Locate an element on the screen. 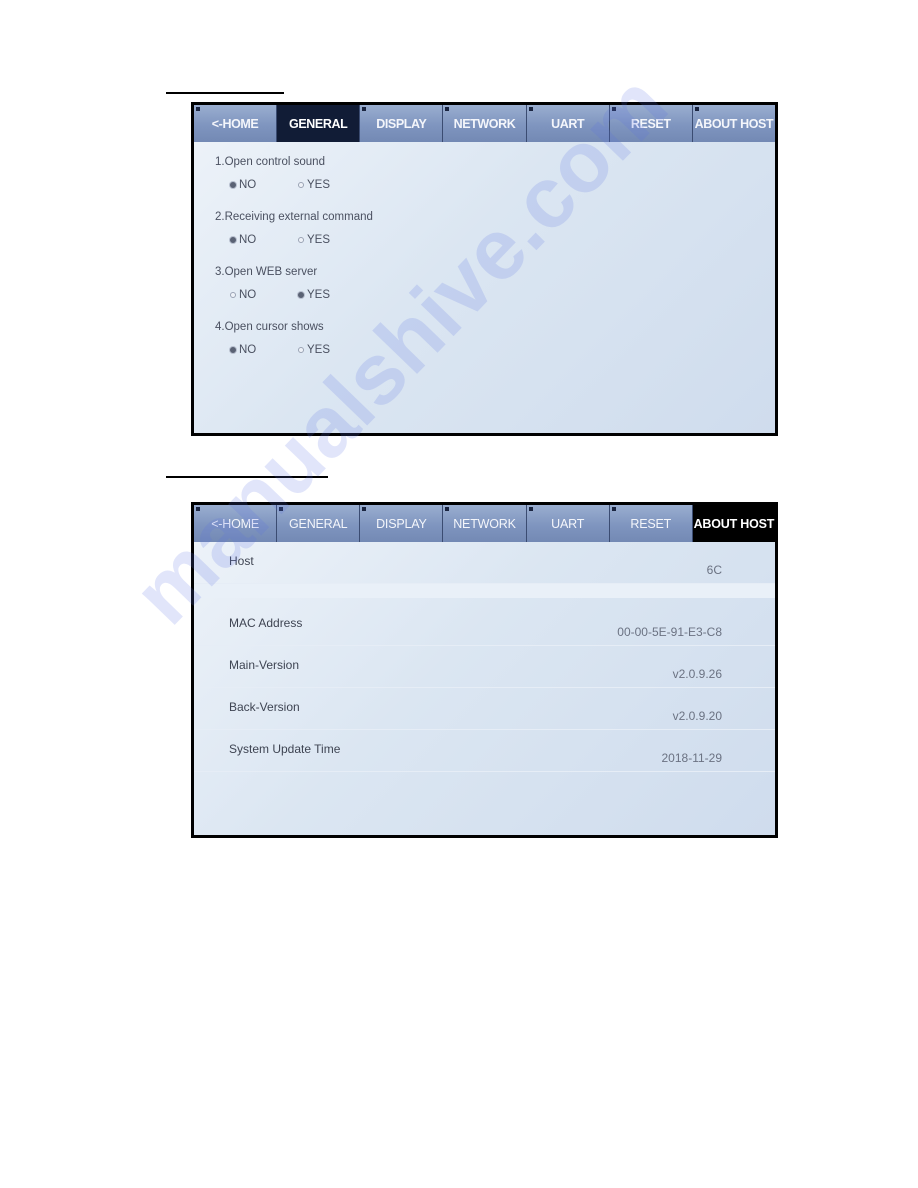  radio-web-server-no: NO is located at coordinates (243, 295).